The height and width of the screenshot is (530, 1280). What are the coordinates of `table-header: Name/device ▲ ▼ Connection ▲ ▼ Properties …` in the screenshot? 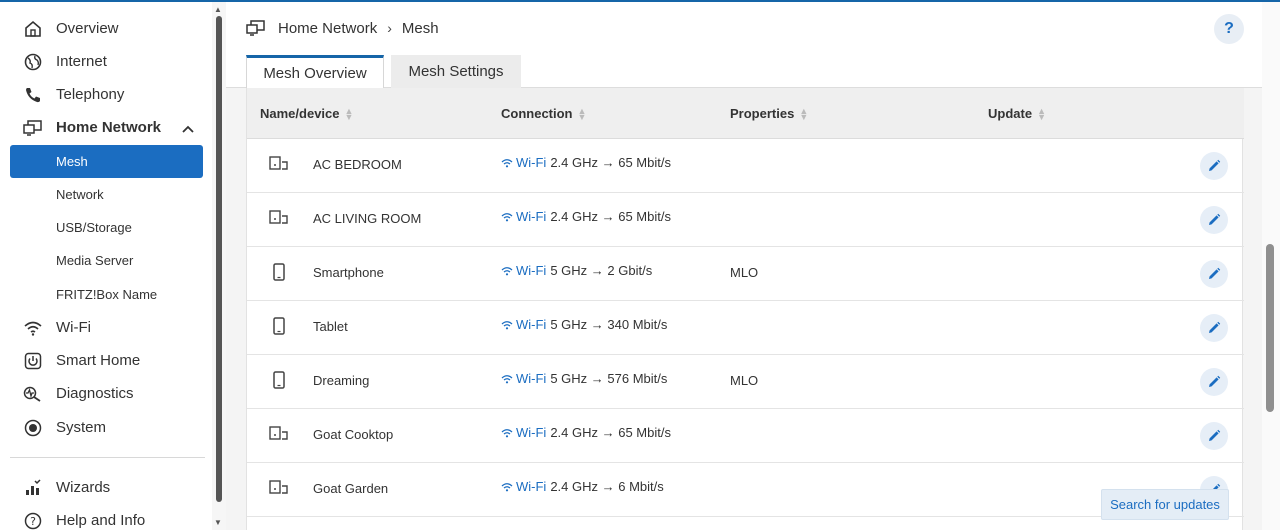 It's located at (745, 113).